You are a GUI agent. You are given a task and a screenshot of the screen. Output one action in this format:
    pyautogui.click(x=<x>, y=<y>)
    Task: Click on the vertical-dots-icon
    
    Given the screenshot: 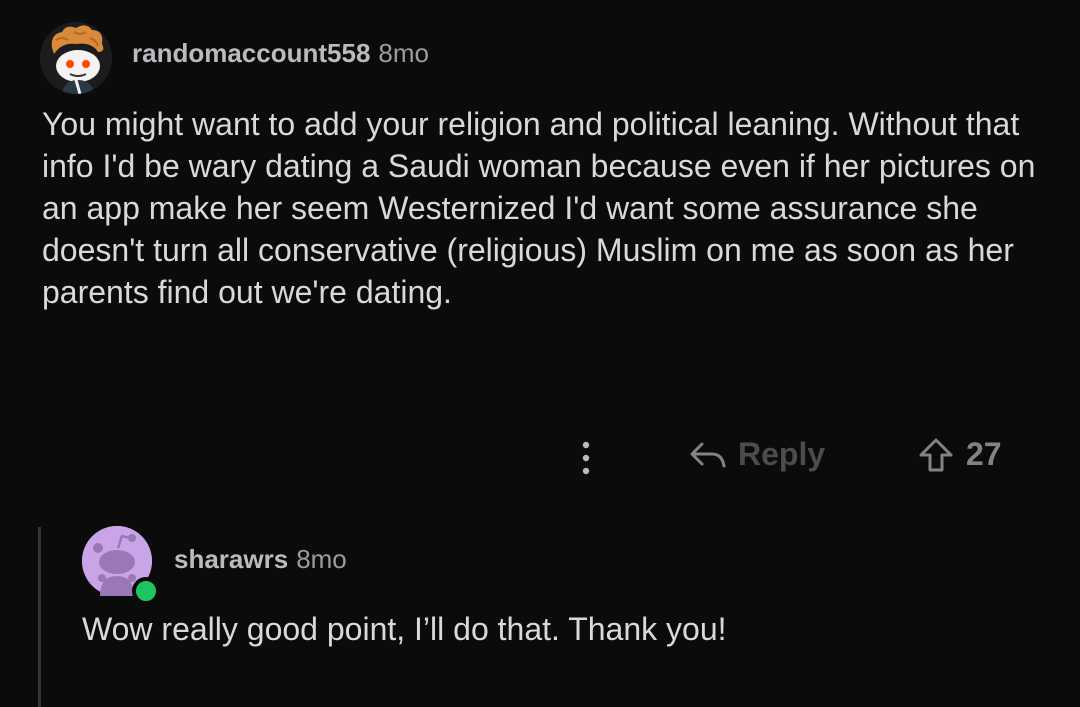 What is the action you would take?
    pyautogui.click(x=586, y=458)
    